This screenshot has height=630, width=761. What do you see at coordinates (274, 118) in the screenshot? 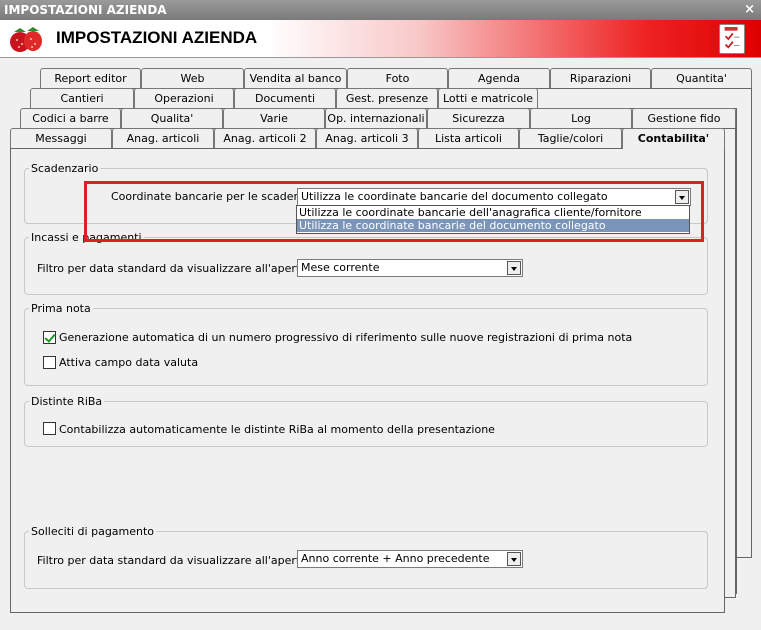
I see `tab-varie: Varie` at bounding box center [274, 118].